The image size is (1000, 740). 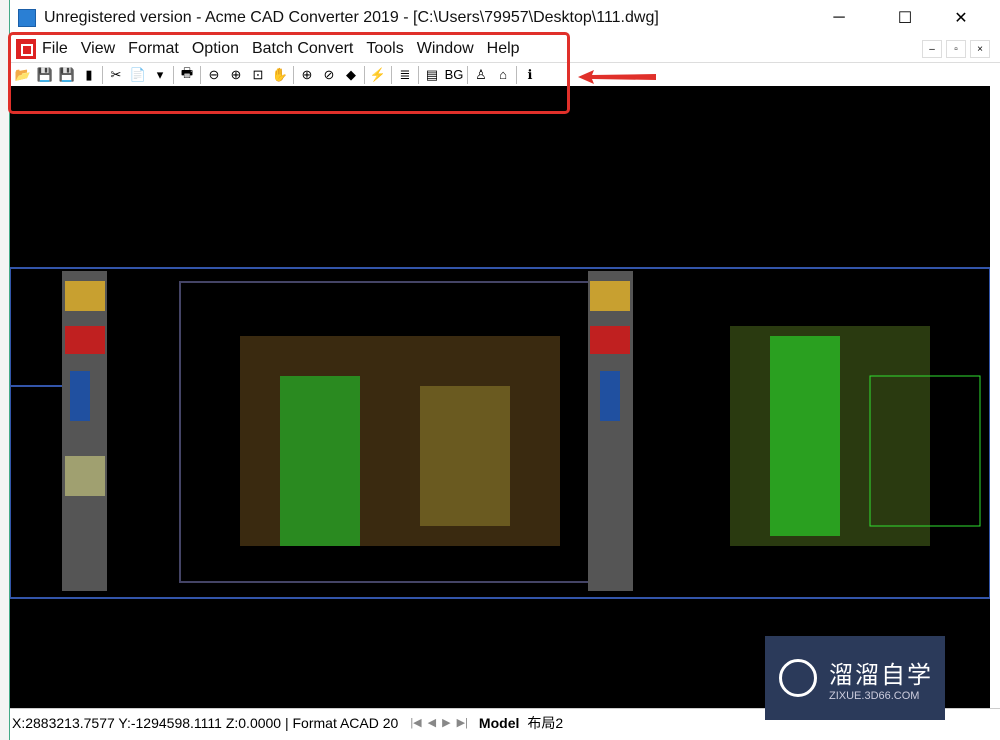 I want to click on close-button: ✕, so click(x=961, y=18).